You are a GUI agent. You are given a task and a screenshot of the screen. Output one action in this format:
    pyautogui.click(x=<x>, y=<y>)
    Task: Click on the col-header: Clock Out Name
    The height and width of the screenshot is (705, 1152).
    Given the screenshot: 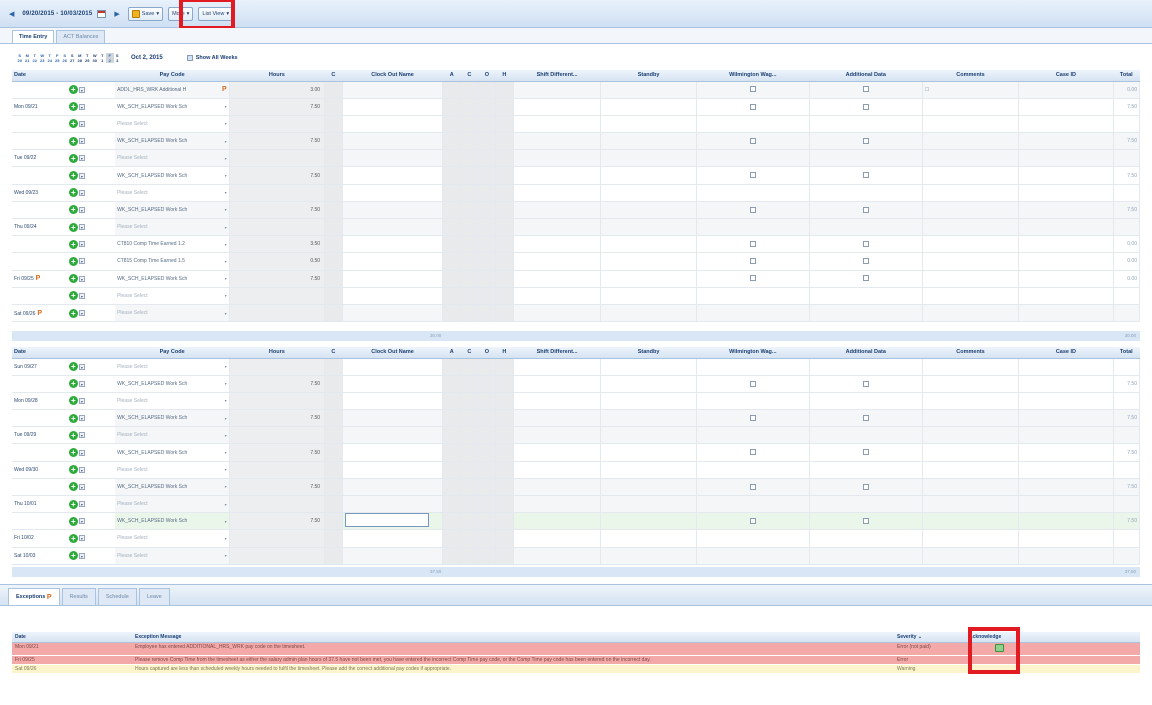 What is the action you would take?
    pyautogui.click(x=392, y=353)
    